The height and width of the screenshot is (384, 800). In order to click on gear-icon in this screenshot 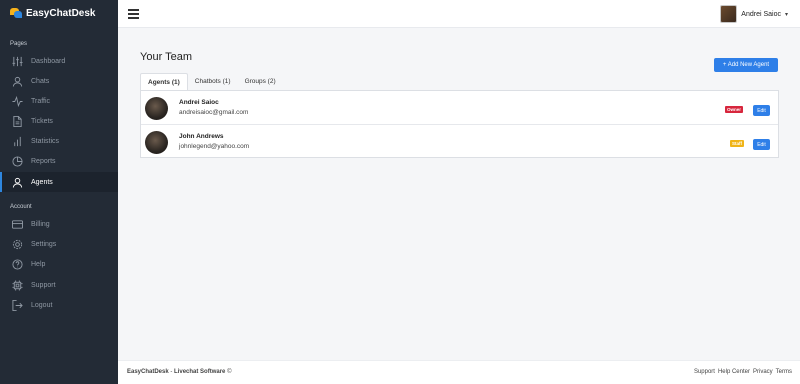, I will do `click(17, 244)`.